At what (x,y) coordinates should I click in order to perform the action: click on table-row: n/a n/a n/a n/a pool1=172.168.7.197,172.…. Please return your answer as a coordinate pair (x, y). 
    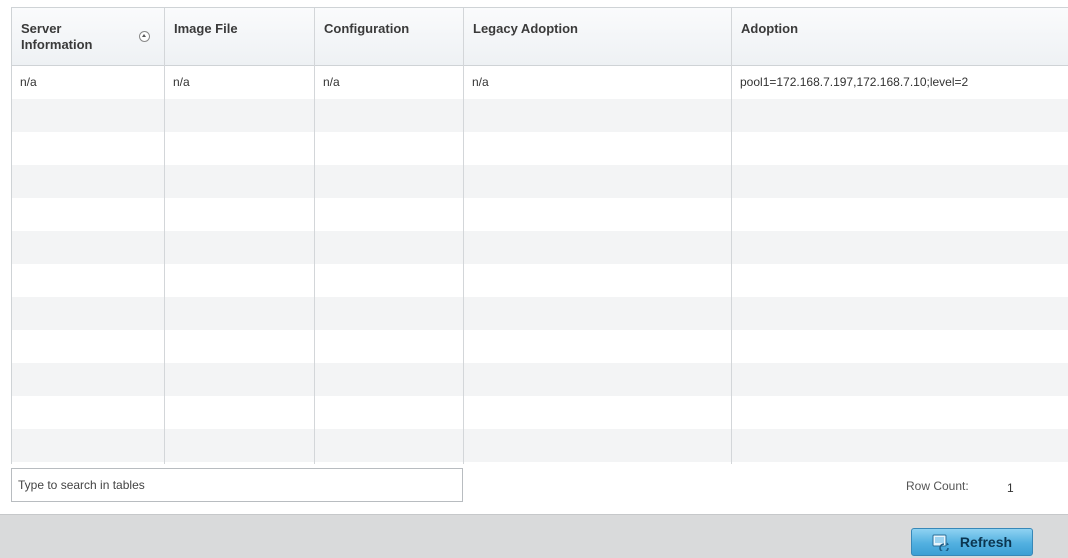
    Looking at the image, I should click on (540, 82).